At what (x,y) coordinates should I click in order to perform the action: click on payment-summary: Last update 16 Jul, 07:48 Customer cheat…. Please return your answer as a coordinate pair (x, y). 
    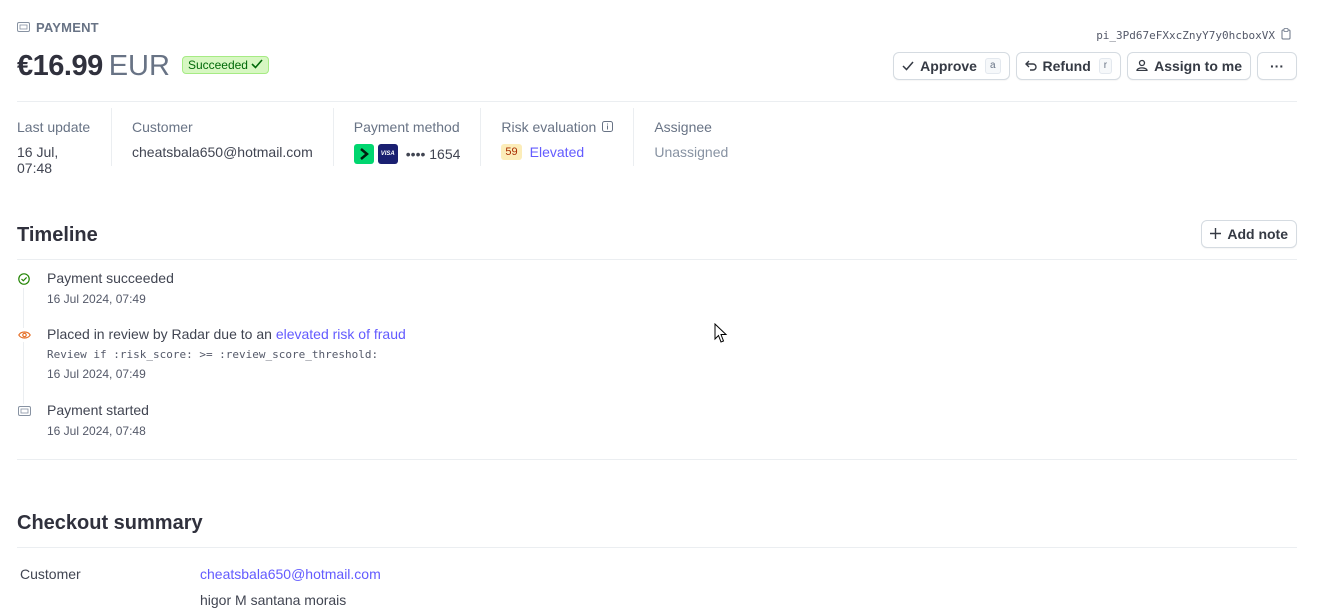
    Looking at the image, I should click on (382, 142).